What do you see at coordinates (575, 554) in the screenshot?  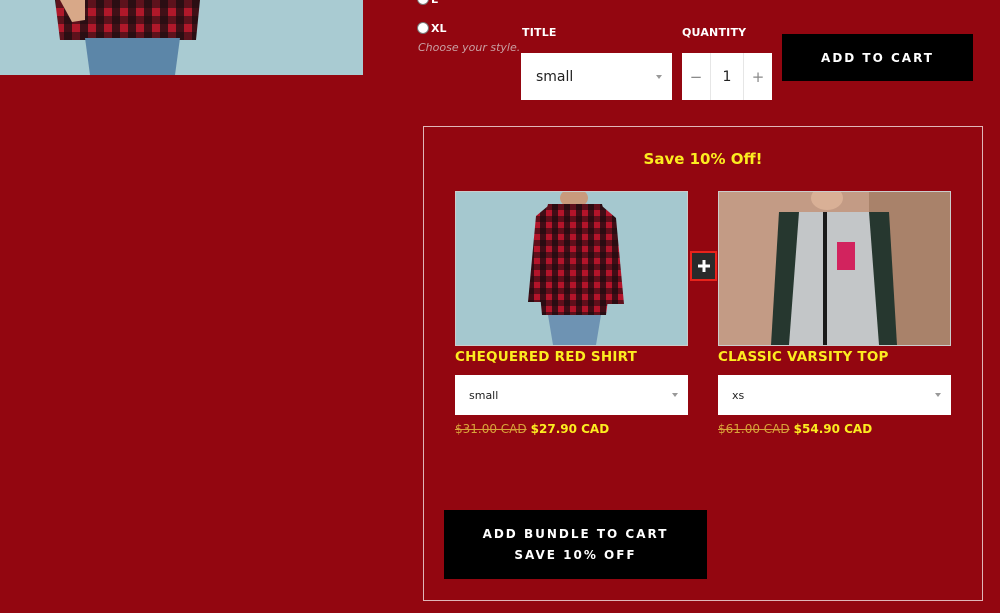 I see `add-bundle-sublabel: SAVE 10% OFF` at bounding box center [575, 554].